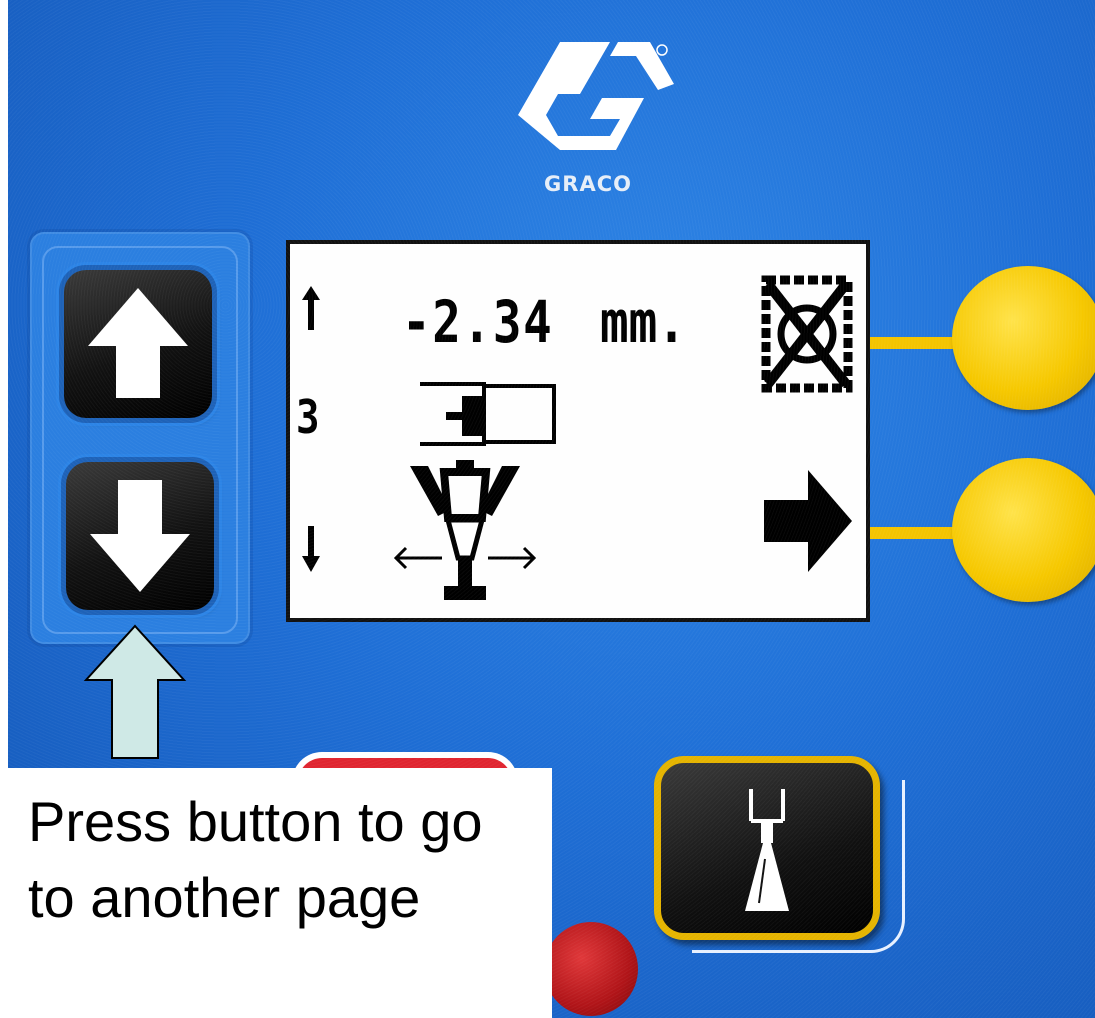 Image resolution: width=1095 pixels, height=1018 pixels. I want to click on down-arrow-icon, so click(140, 536).